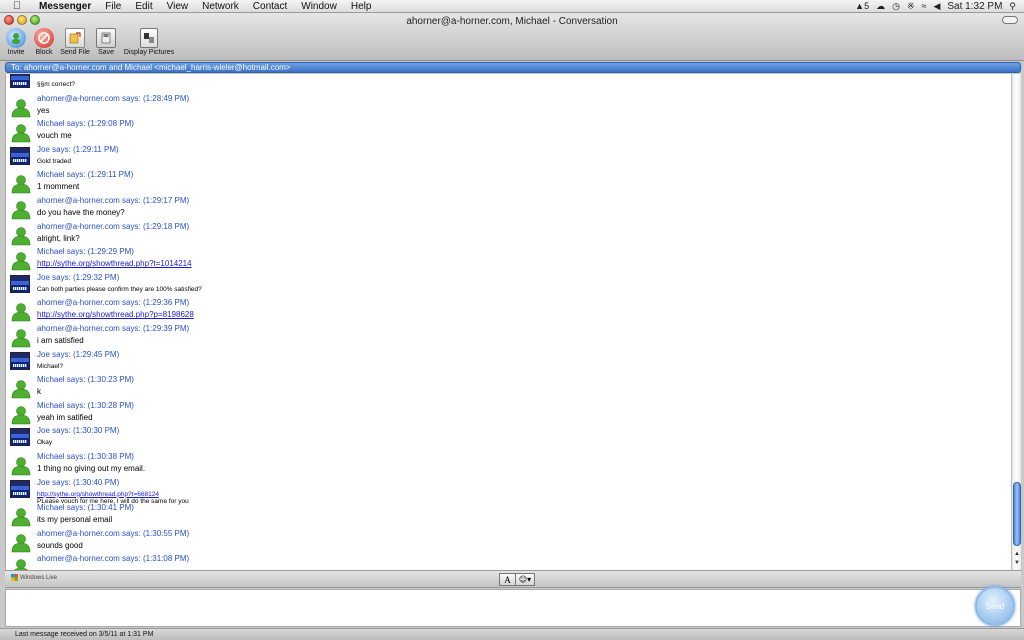 Image resolution: width=1024 pixels, height=640 pixels. Describe the element at coordinates (995, 606) in the screenshot. I see `send-button: Send` at that location.